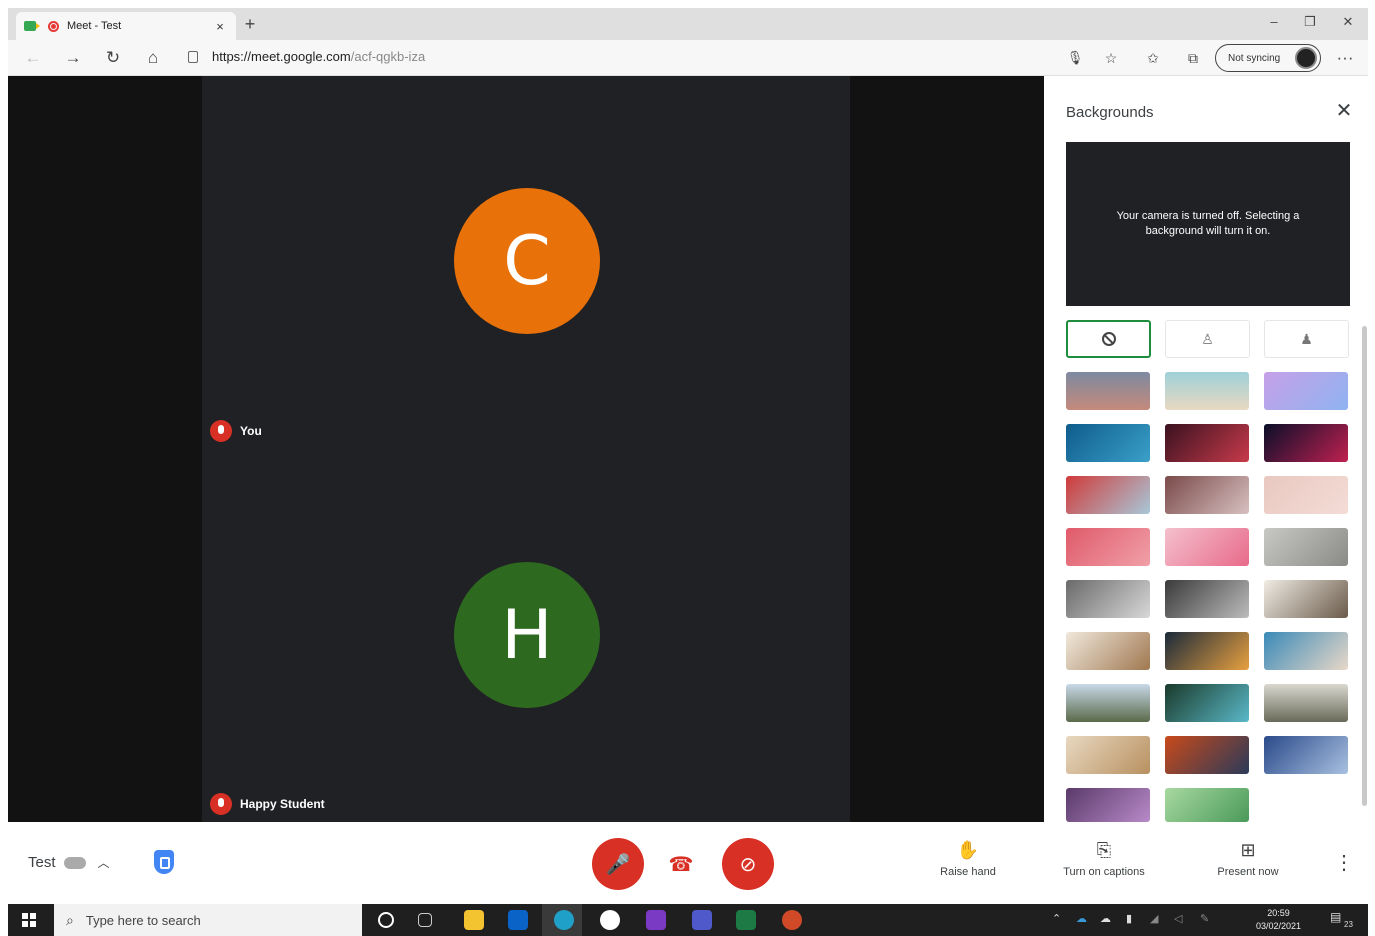 This screenshot has height=936, width=1375. I want to click on onedrive-icon: ☁, so click(1081, 918).